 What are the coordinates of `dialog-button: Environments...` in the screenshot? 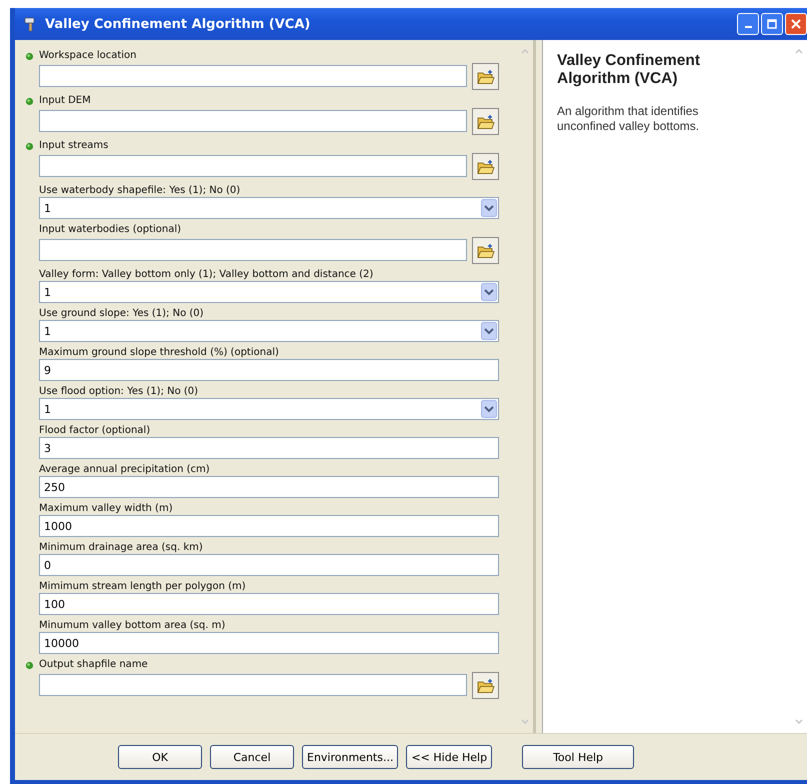 It's located at (350, 757).